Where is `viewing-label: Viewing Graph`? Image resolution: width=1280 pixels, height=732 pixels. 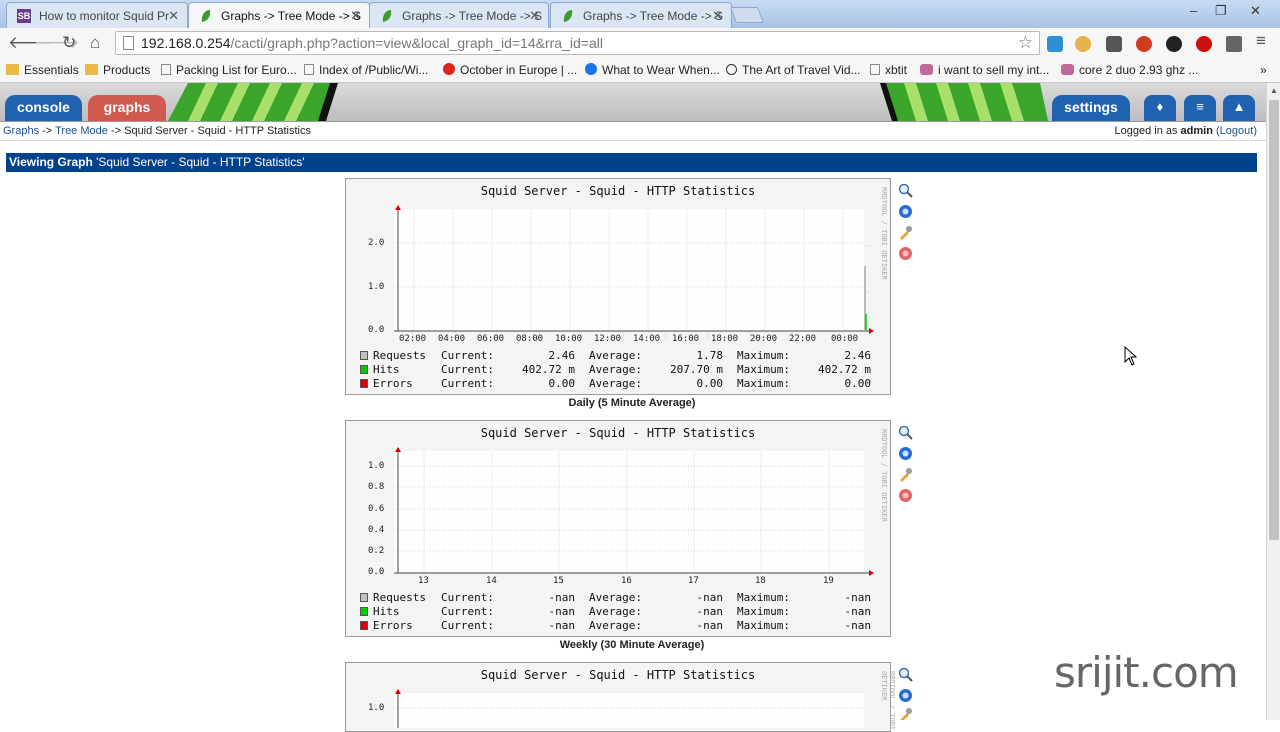
viewing-label: Viewing Graph is located at coordinates (51, 162).